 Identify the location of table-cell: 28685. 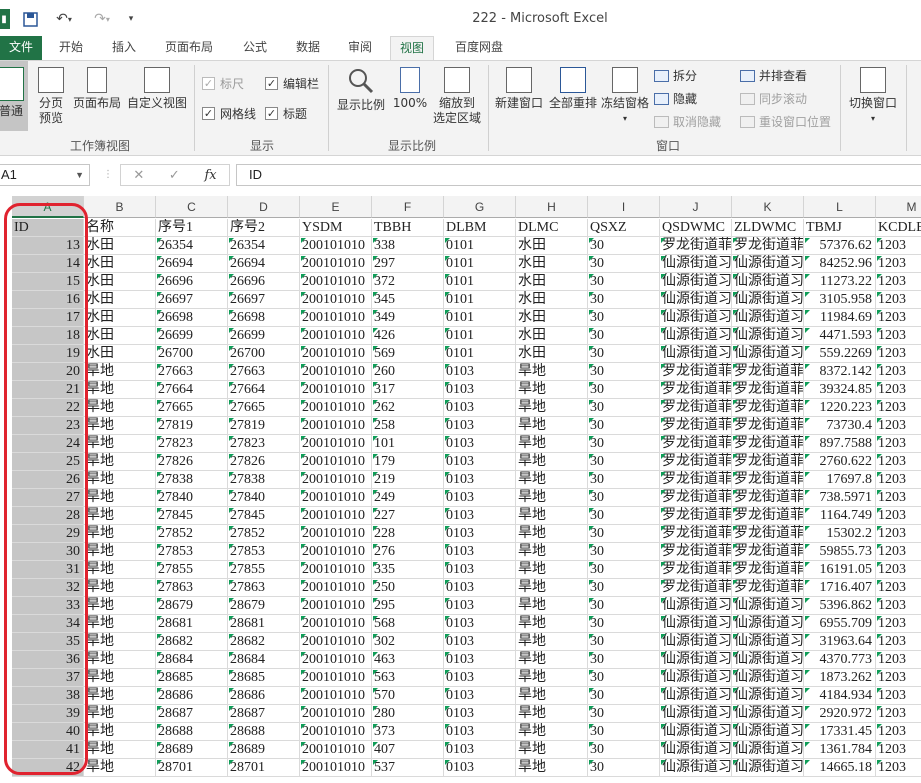
(192, 678).